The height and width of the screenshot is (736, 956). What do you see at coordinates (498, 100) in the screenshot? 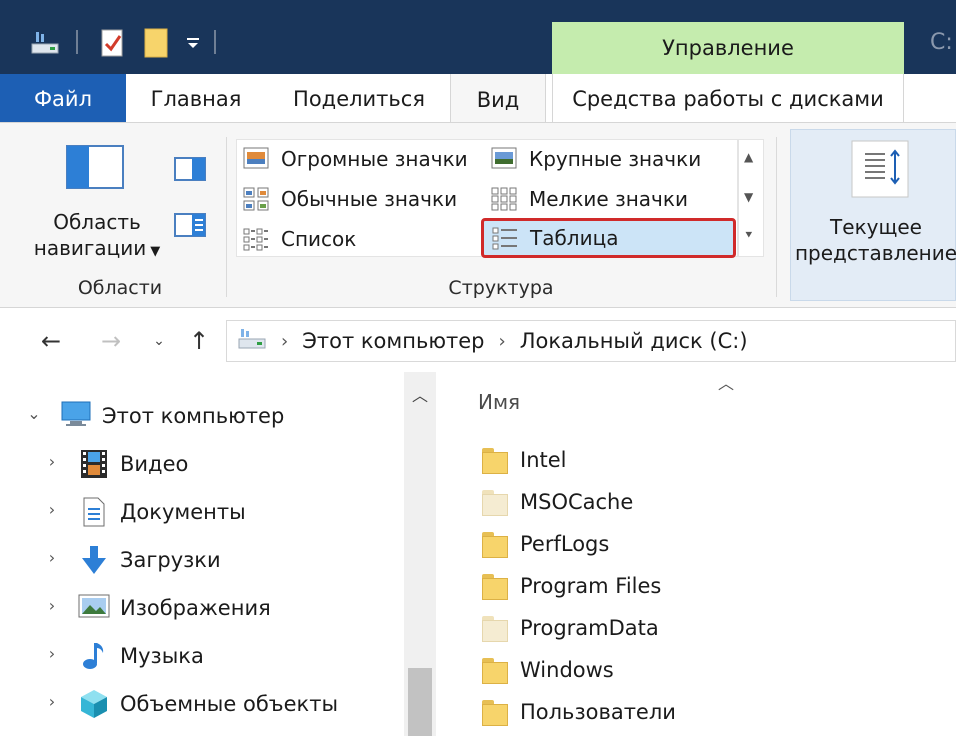
I see `tab-view: Вид` at bounding box center [498, 100].